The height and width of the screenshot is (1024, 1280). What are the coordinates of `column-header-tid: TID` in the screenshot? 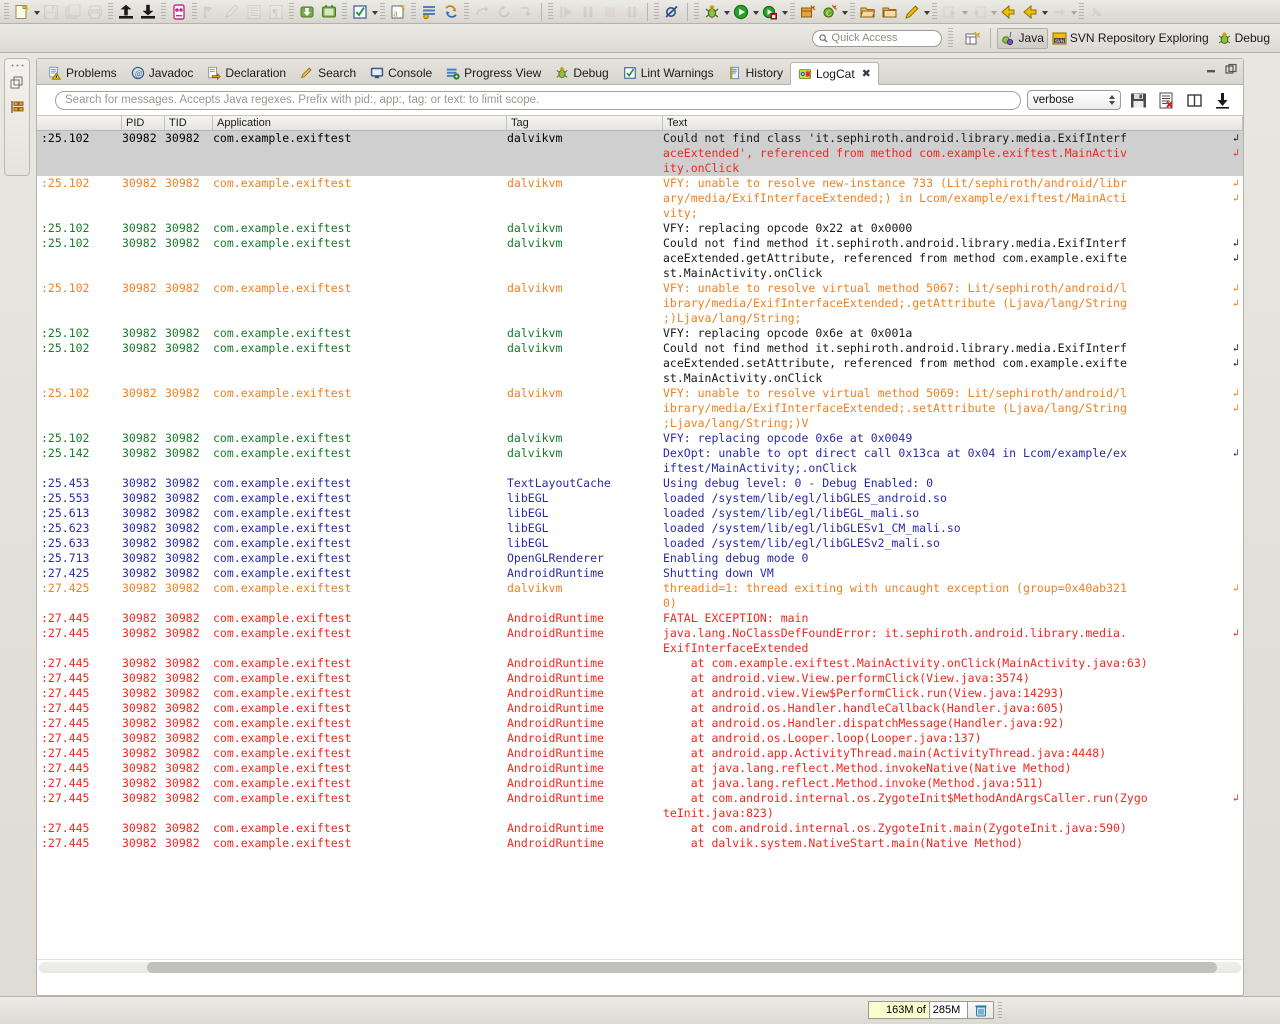 It's located at (189, 123).